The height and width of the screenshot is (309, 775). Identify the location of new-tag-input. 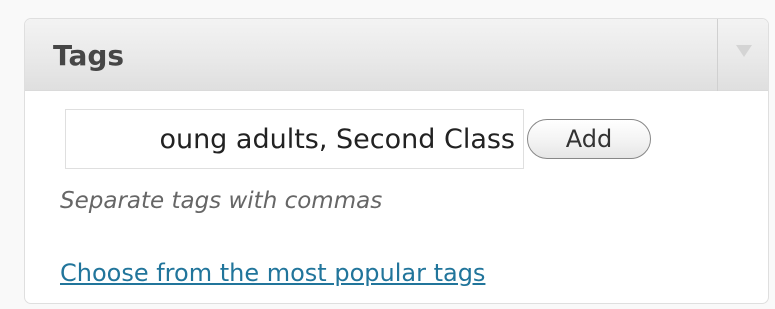
(294, 139).